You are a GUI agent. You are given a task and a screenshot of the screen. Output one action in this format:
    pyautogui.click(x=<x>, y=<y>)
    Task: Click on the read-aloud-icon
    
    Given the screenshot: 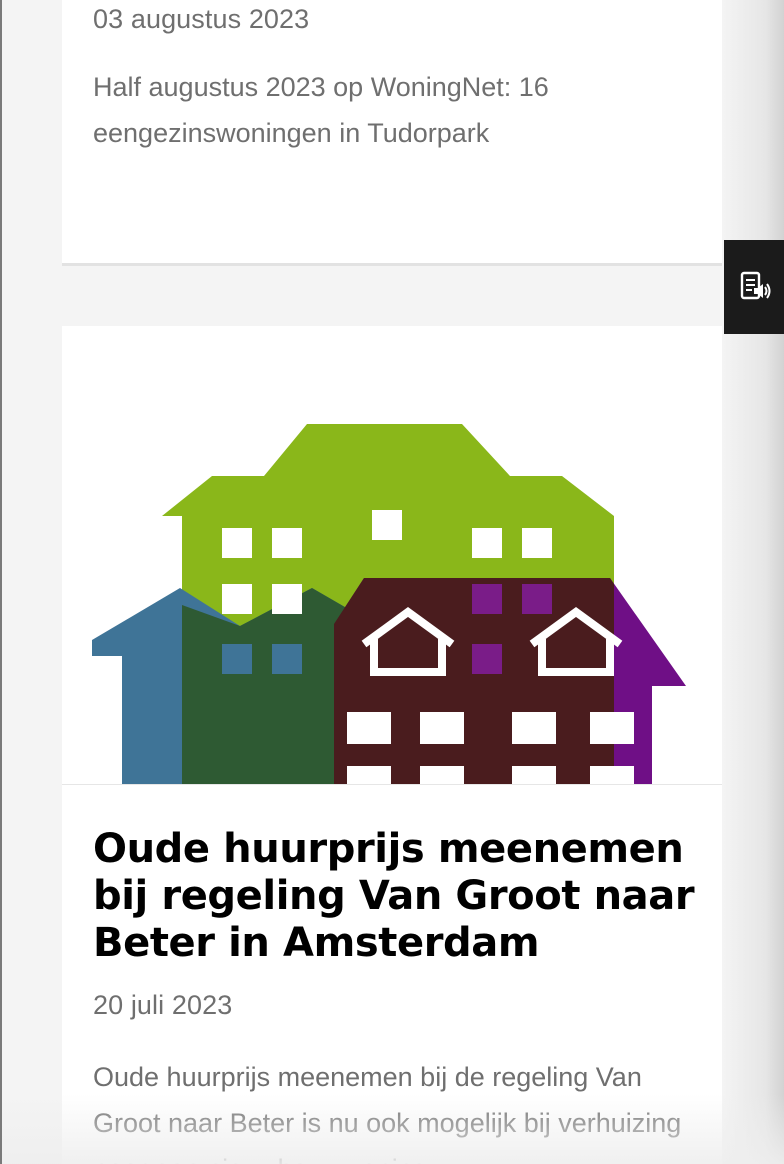 What is the action you would take?
    pyautogui.click(x=755, y=285)
    